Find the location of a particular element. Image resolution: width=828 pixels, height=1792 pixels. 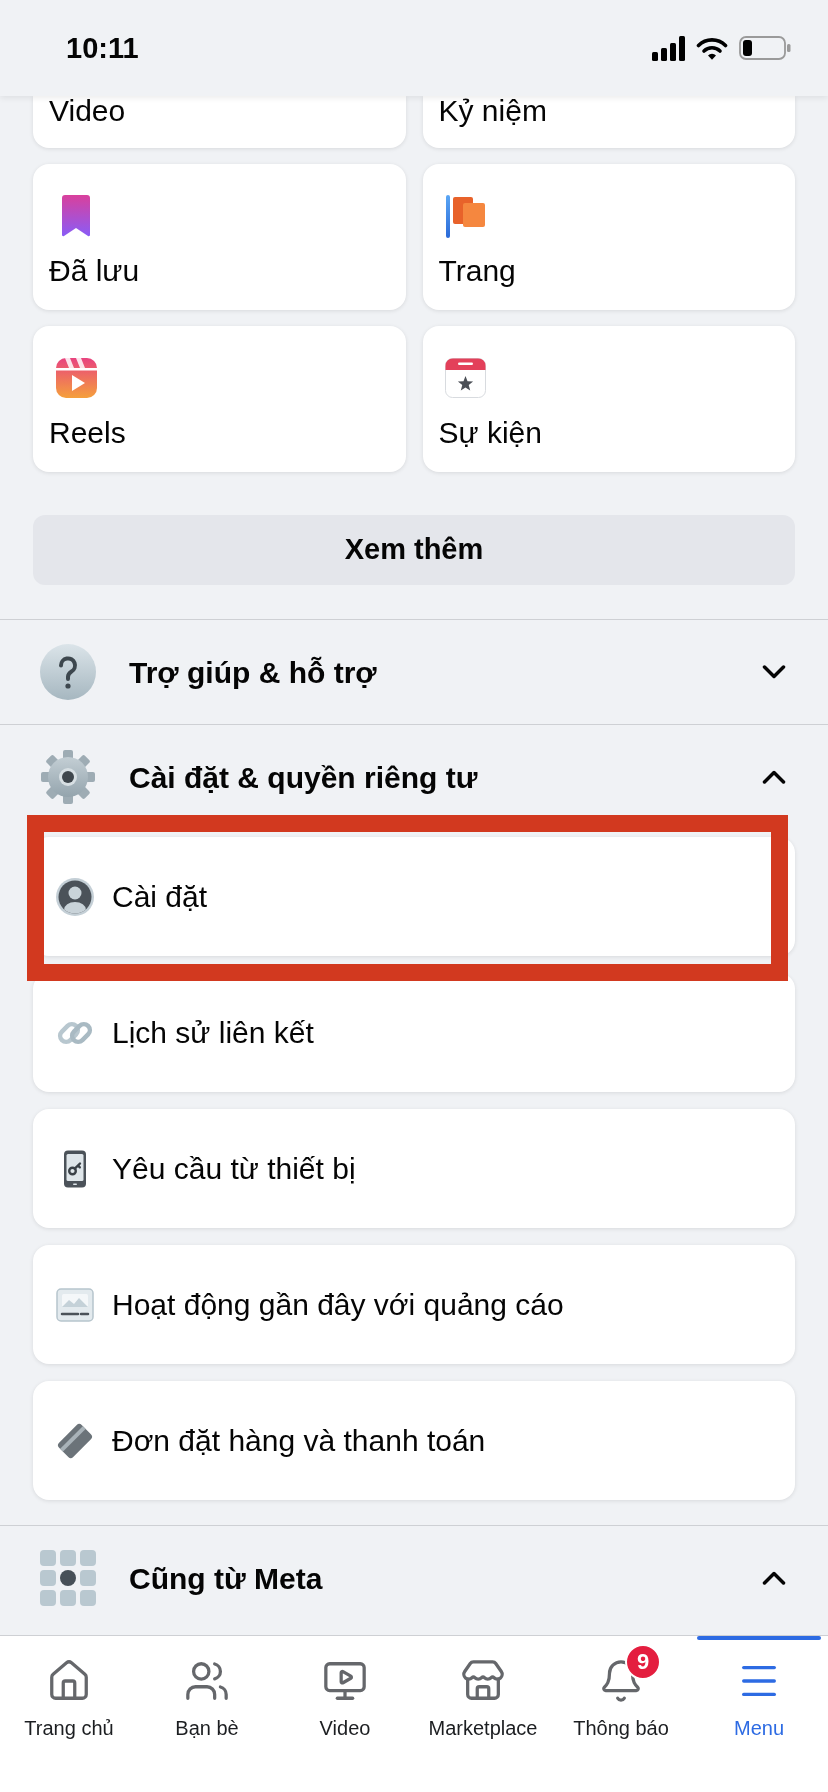

menu-item: Yêu cầu từ thiết bị is located at coordinates (414, 1168).